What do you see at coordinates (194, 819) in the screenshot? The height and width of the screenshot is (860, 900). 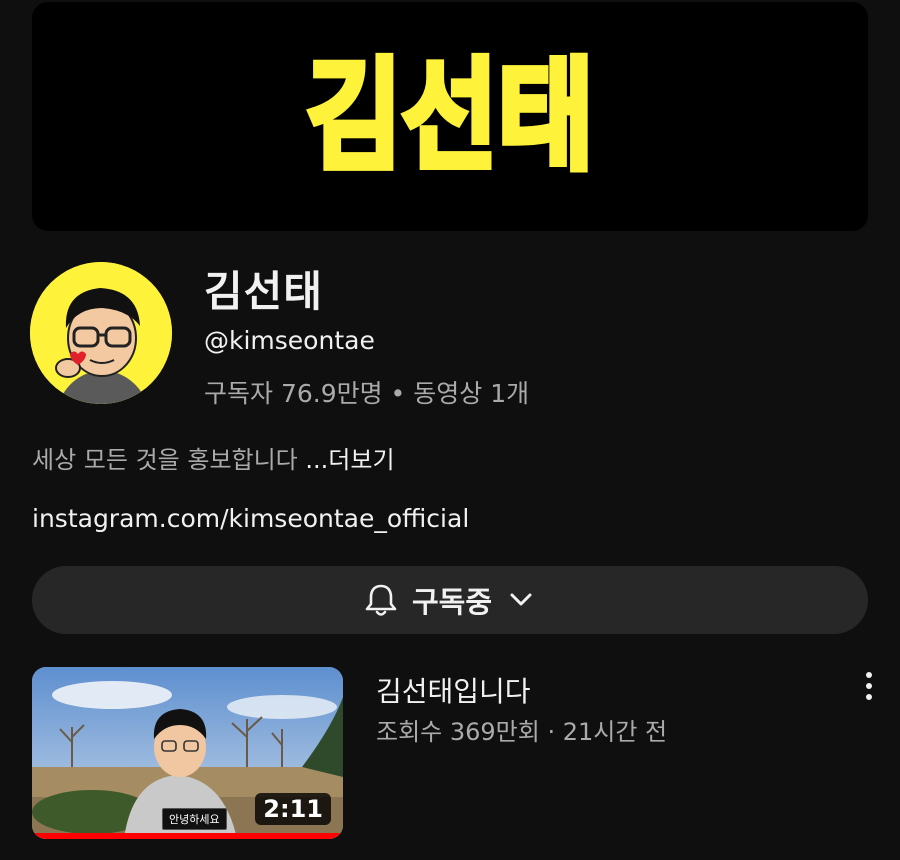 I see `thumbnail-caption: 안녕하세요` at bounding box center [194, 819].